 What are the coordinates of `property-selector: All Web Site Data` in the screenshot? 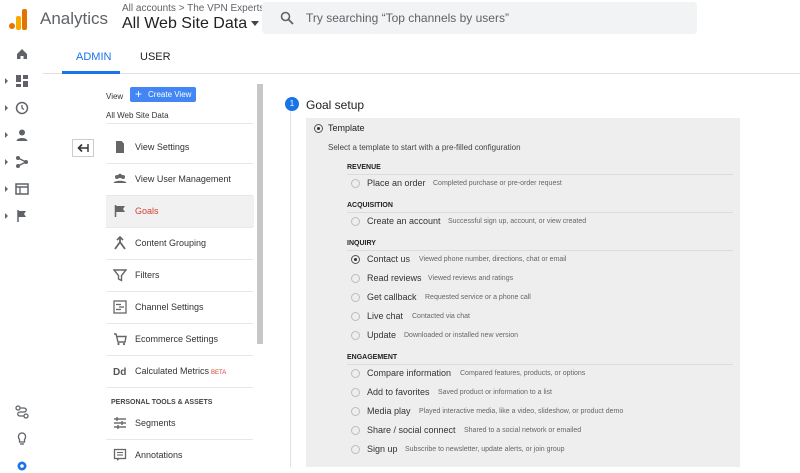 It's located at (191, 24).